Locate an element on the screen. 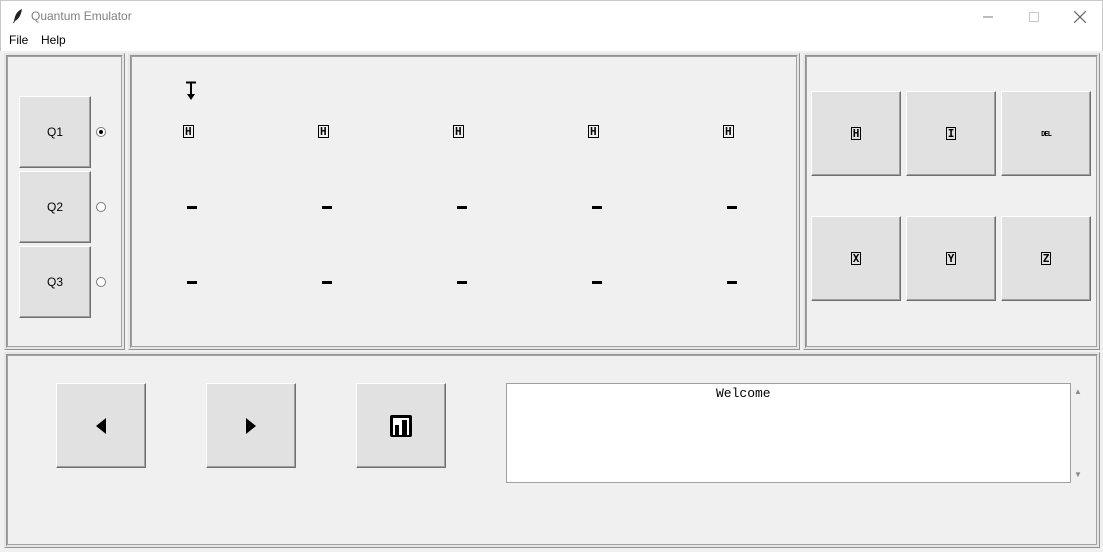 This screenshot has width=1103, height=552. previous-button is located at coordinates (101, 425).